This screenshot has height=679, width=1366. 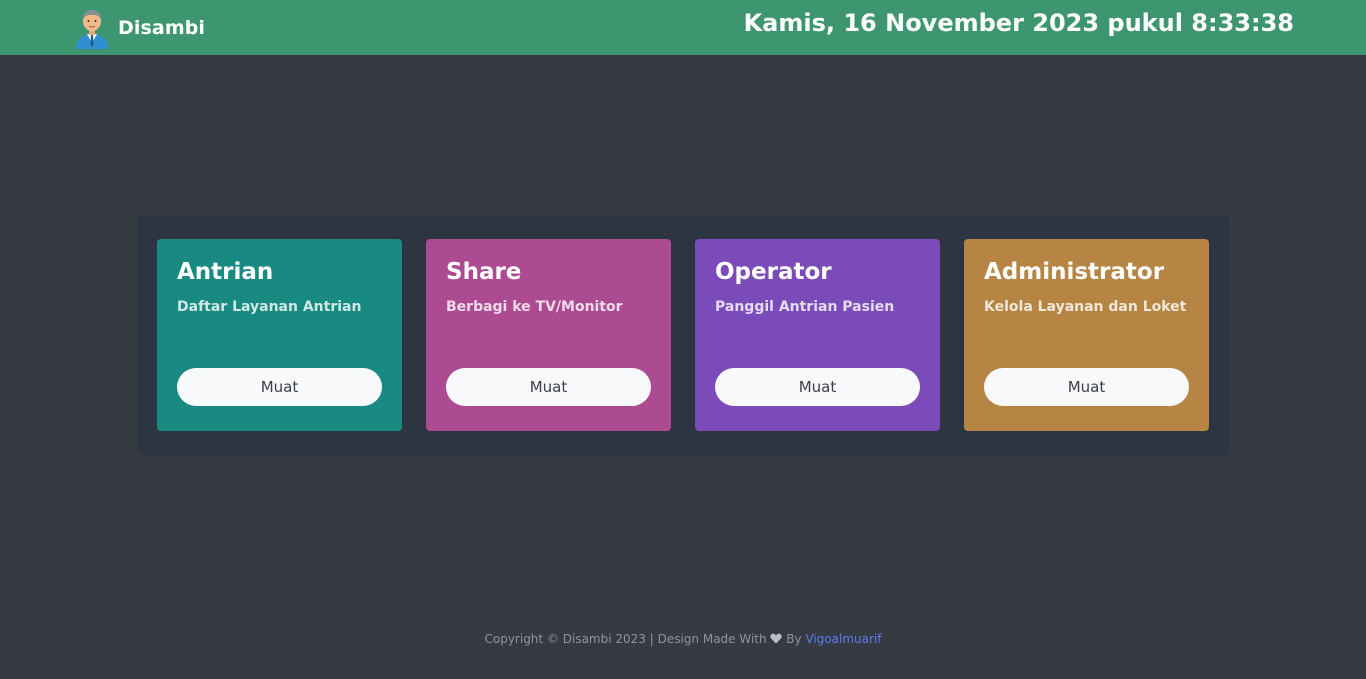 What do you see at coordinates (794, 639) in the screenshot?
I see `footer-by: By` at bounding box center [794, 639].